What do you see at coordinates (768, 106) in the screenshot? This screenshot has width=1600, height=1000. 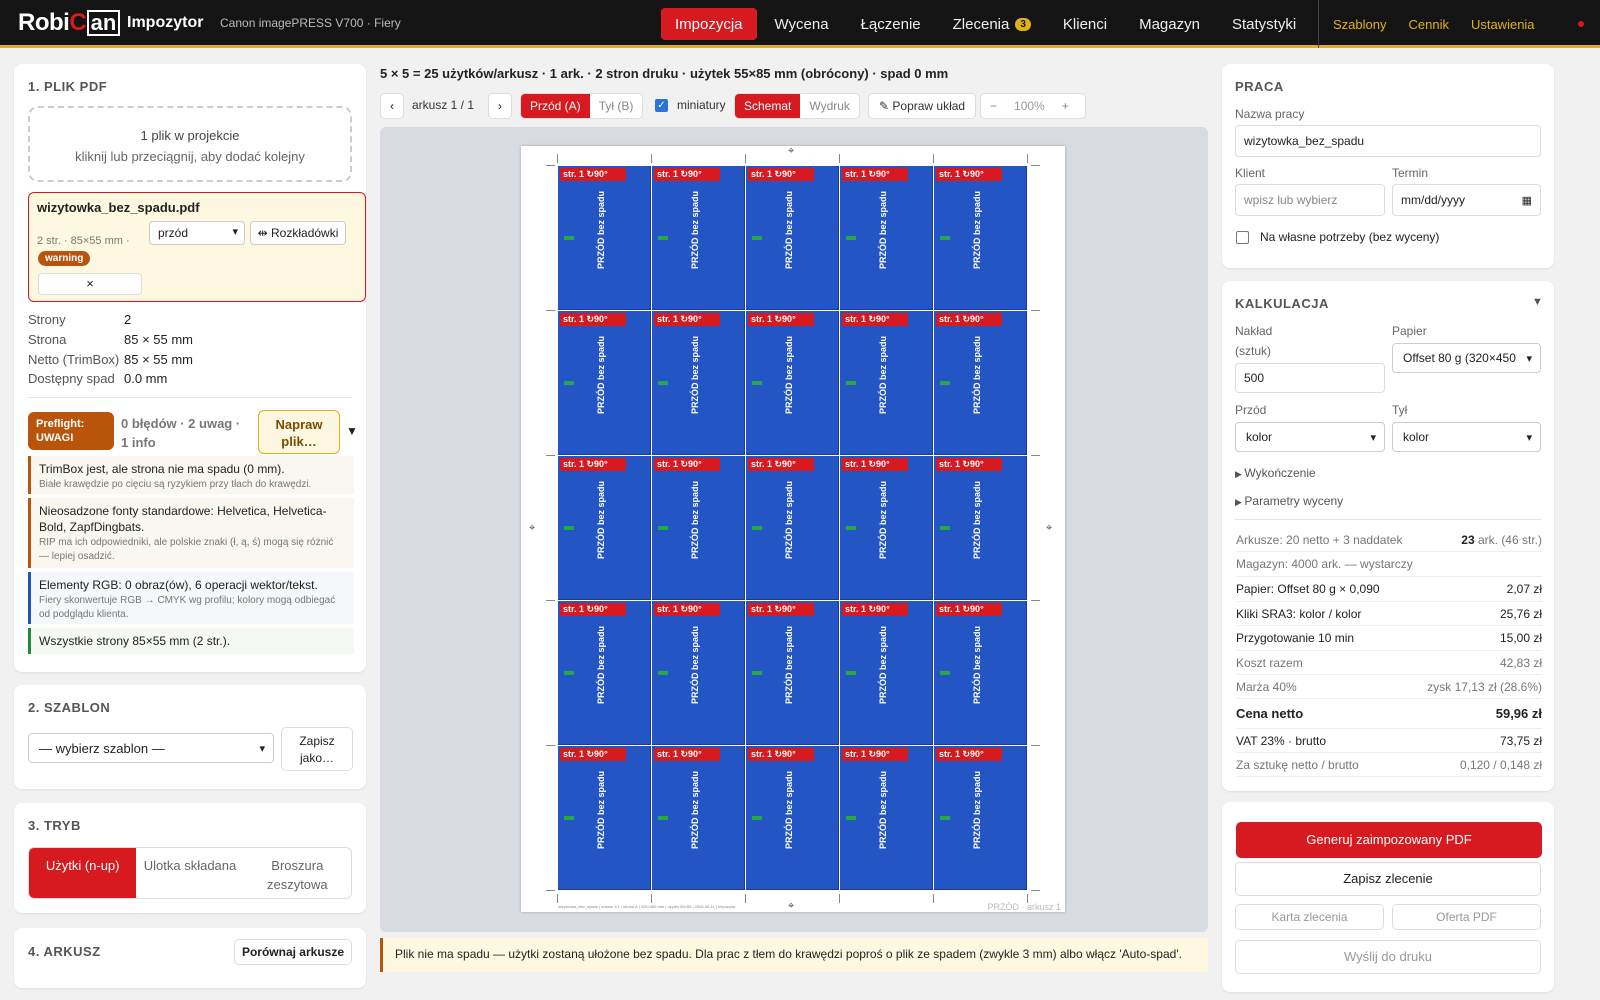 I see `schema-view-button: Schemat` at bounding box center [768, 106].